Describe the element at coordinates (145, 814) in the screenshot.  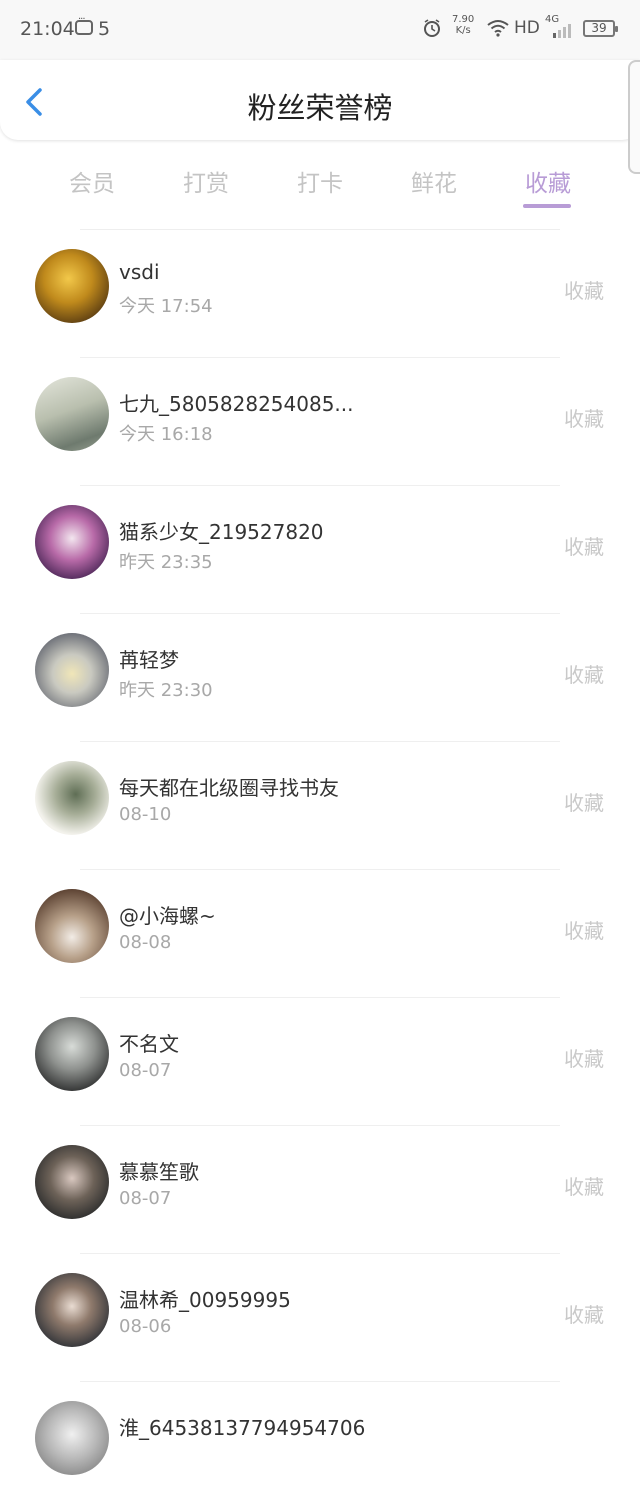
I see `action-time: 08-10` at that location.